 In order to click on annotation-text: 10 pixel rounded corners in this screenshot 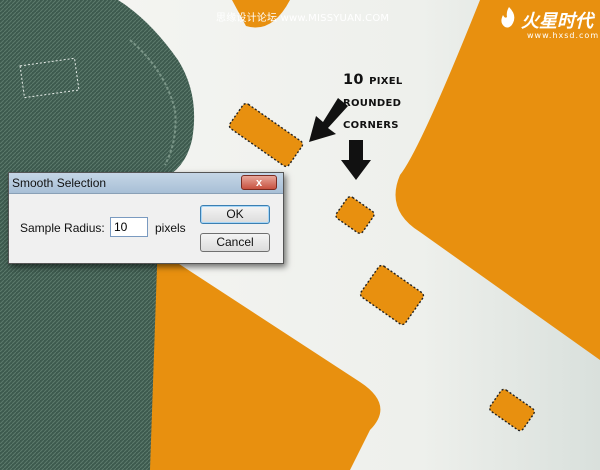, I will do `click(398, 102)`.